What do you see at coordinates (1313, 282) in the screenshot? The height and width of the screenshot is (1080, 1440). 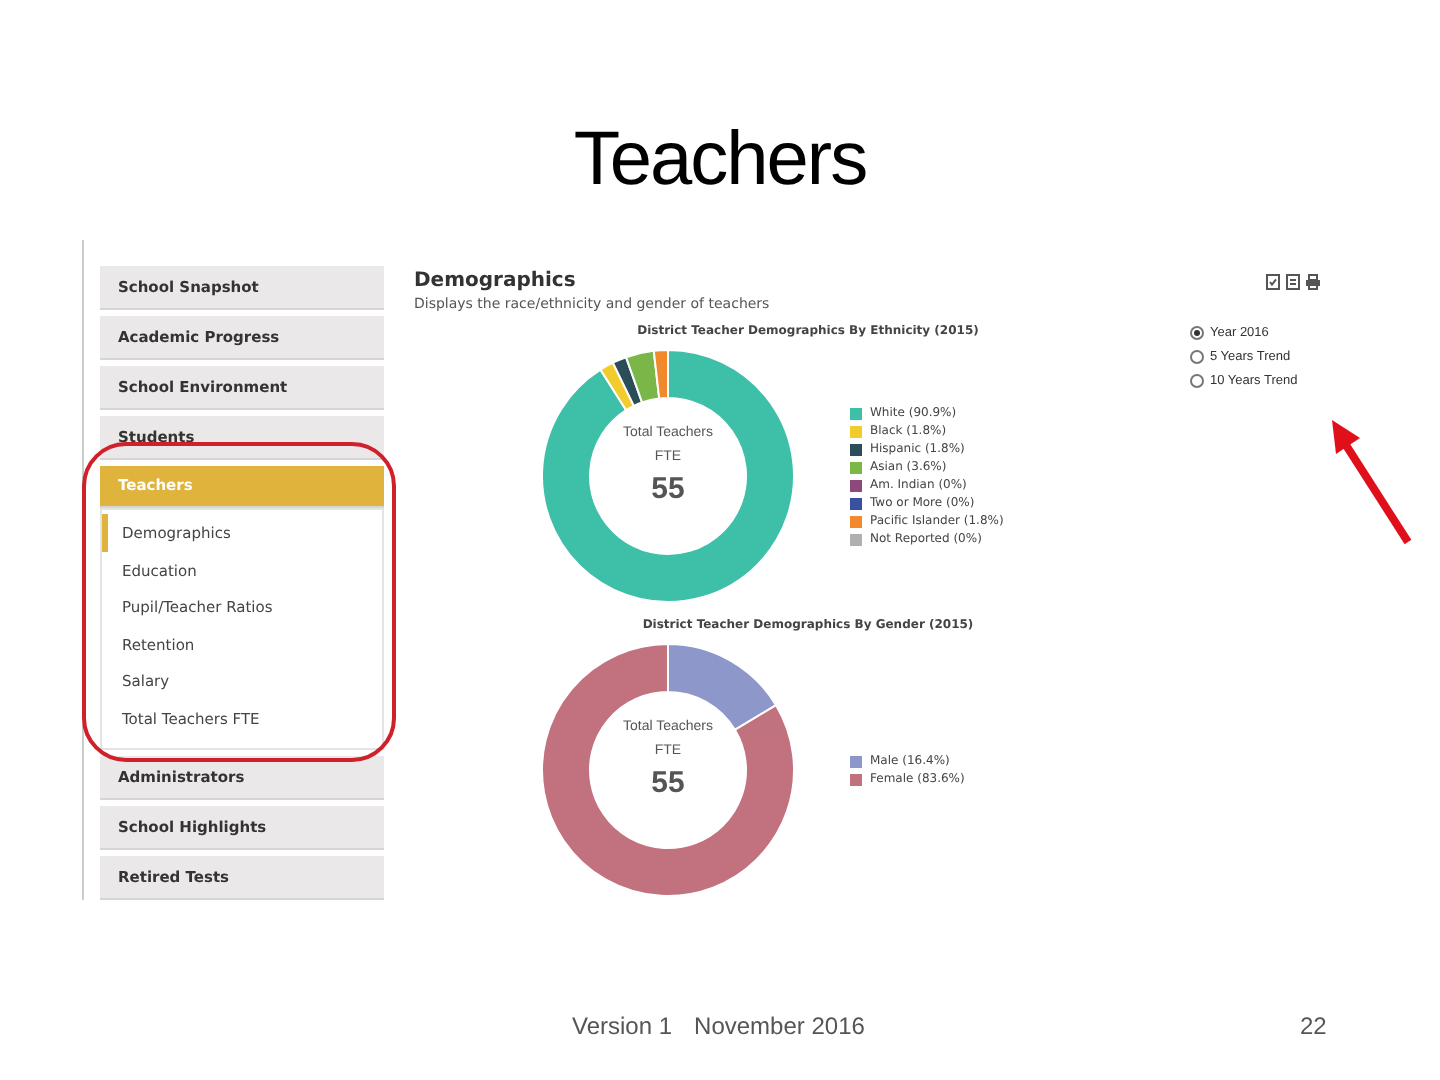 I see `printer-icon` at bounding box center [1313, 282].